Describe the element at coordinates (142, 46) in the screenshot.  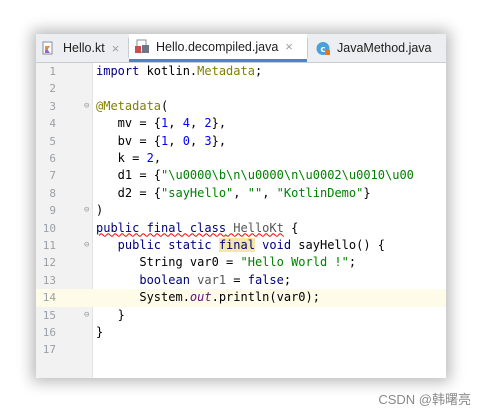
I see `java-decompiled-file-icon` at that location.